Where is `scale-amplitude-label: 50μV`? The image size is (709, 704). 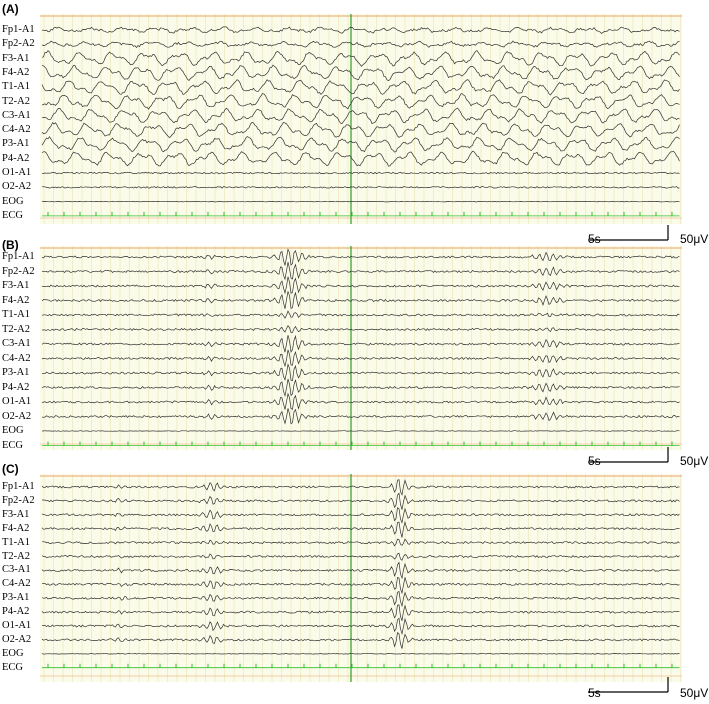 scale-amplitude-label: 50μV is located at coordinates (694, 693).